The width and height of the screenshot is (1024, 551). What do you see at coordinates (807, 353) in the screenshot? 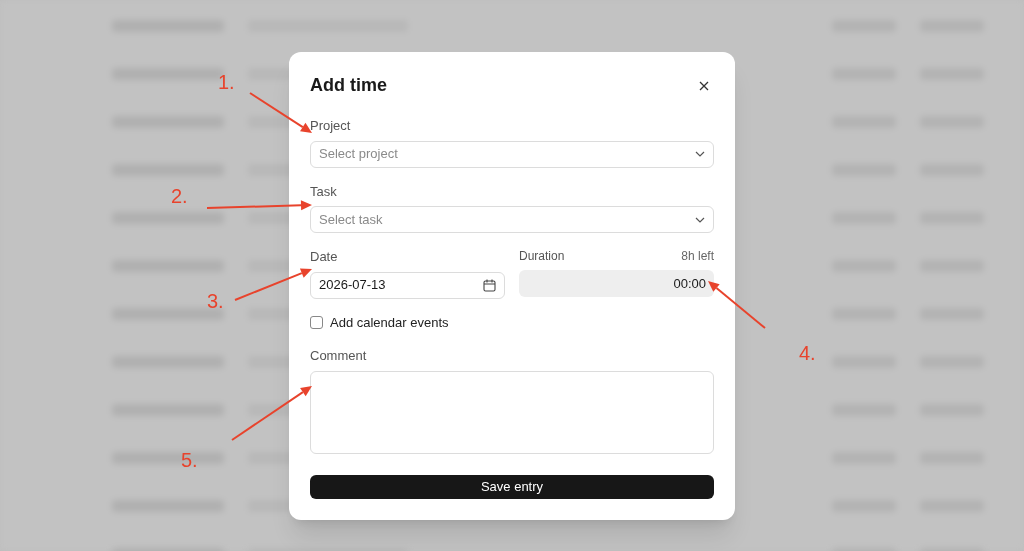
I see `annotation-number: 4.` at bounding box center [807, 353].